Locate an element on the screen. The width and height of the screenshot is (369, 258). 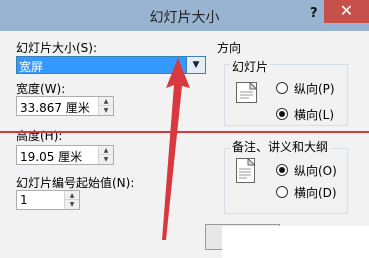
height-spin-buttons: ▲ ▼ is located at coordinates (105, 155).